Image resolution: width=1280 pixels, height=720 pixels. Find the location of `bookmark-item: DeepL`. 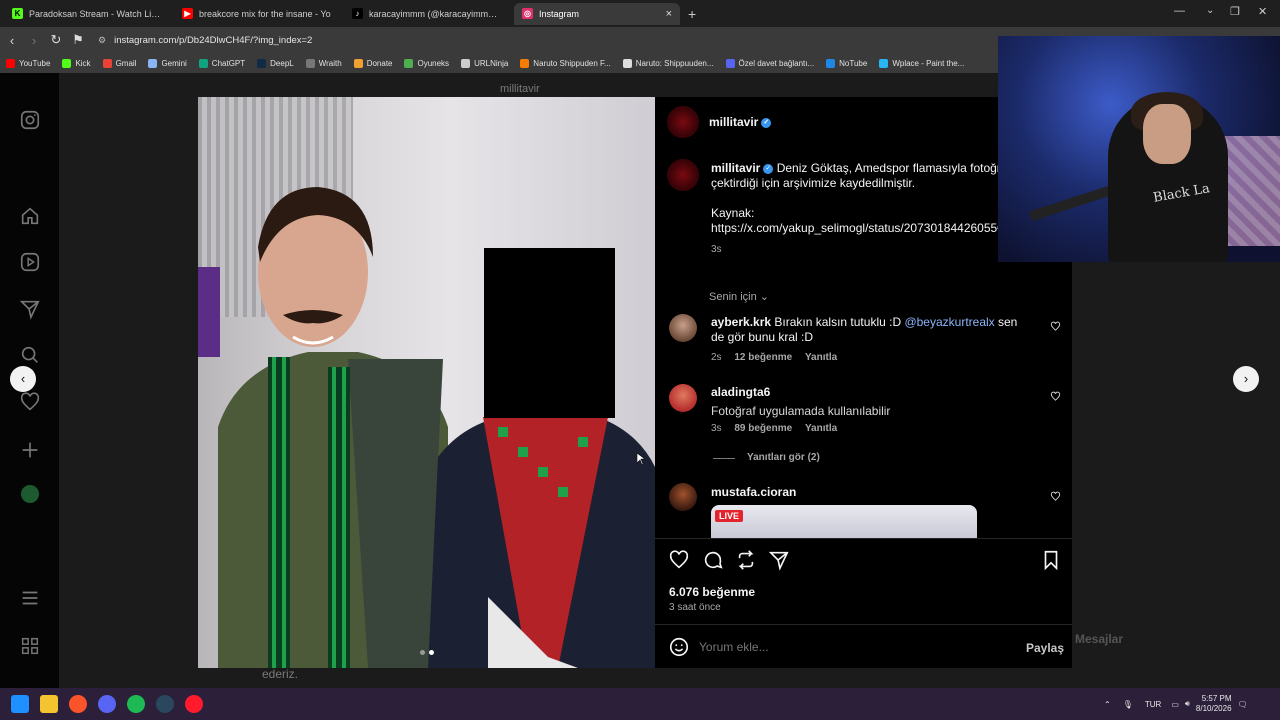

bookmark-item: DeepL is located at coordinates (275, 63).